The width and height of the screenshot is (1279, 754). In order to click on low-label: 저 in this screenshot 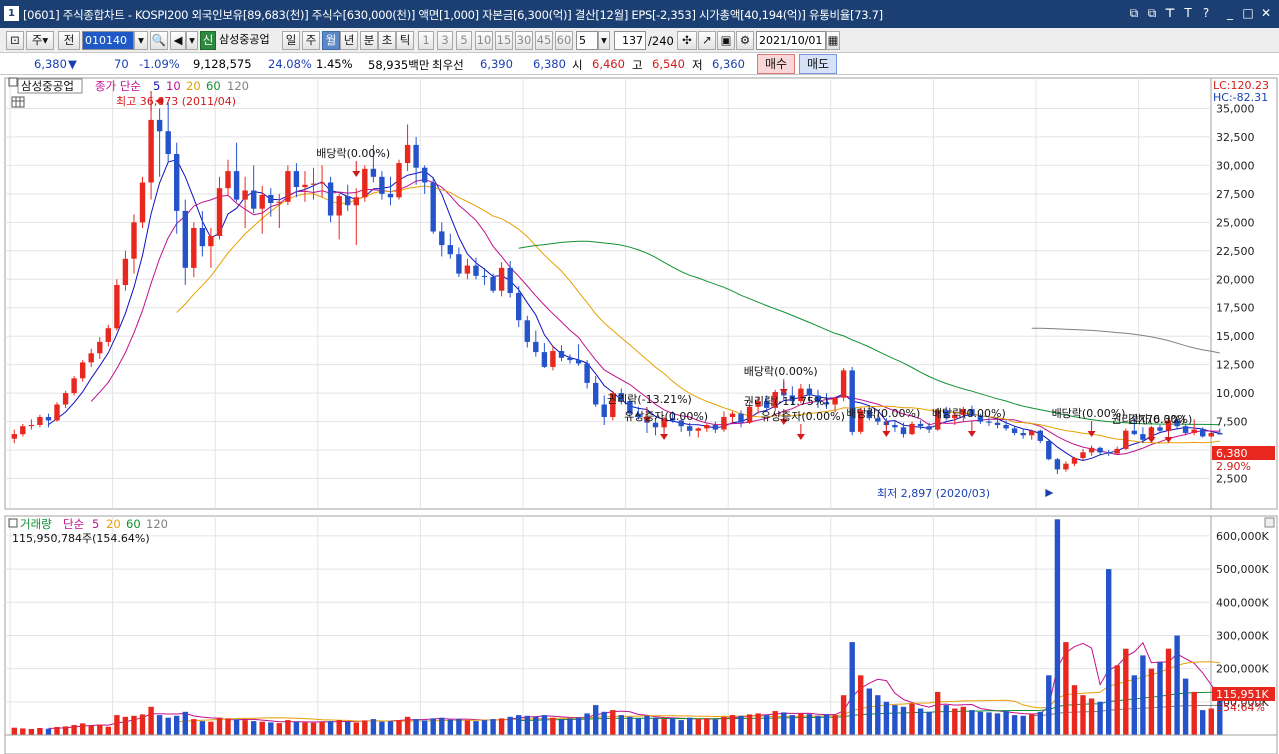, I will do `click(697, 65)`.